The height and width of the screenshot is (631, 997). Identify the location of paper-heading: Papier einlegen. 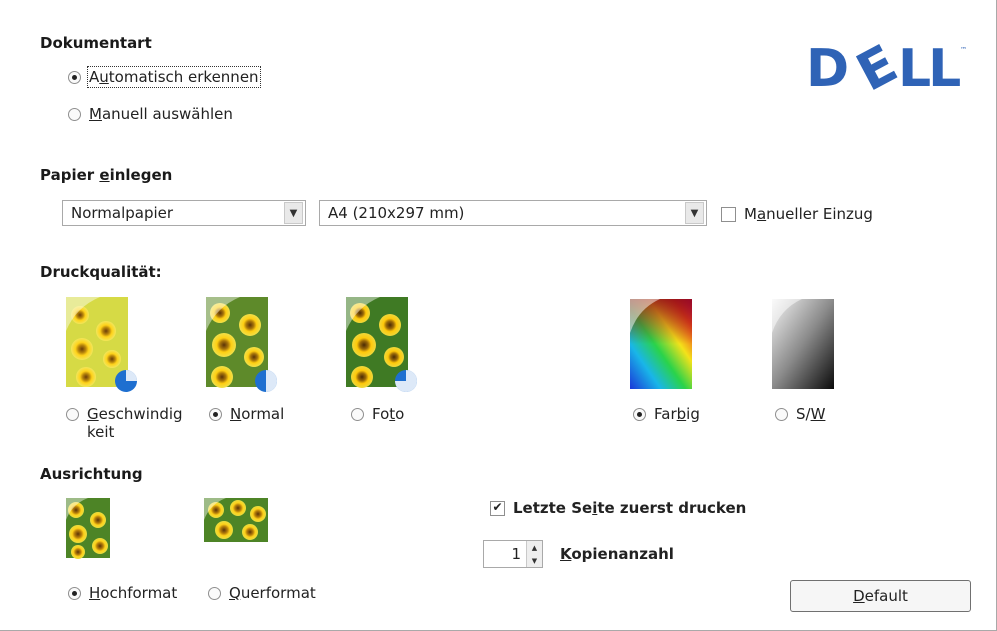
(106, 175).